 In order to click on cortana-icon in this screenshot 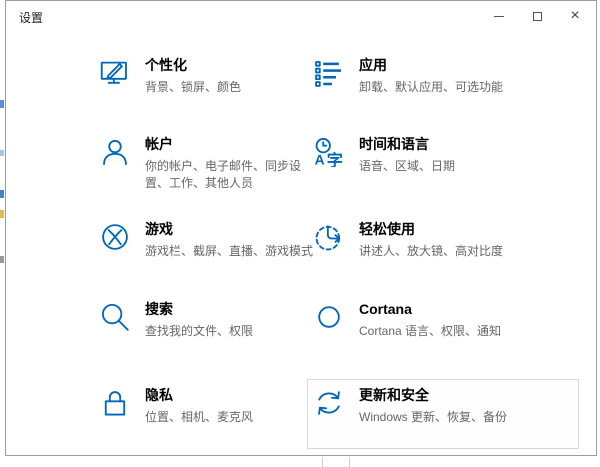, I will do `click(330, 318)`.